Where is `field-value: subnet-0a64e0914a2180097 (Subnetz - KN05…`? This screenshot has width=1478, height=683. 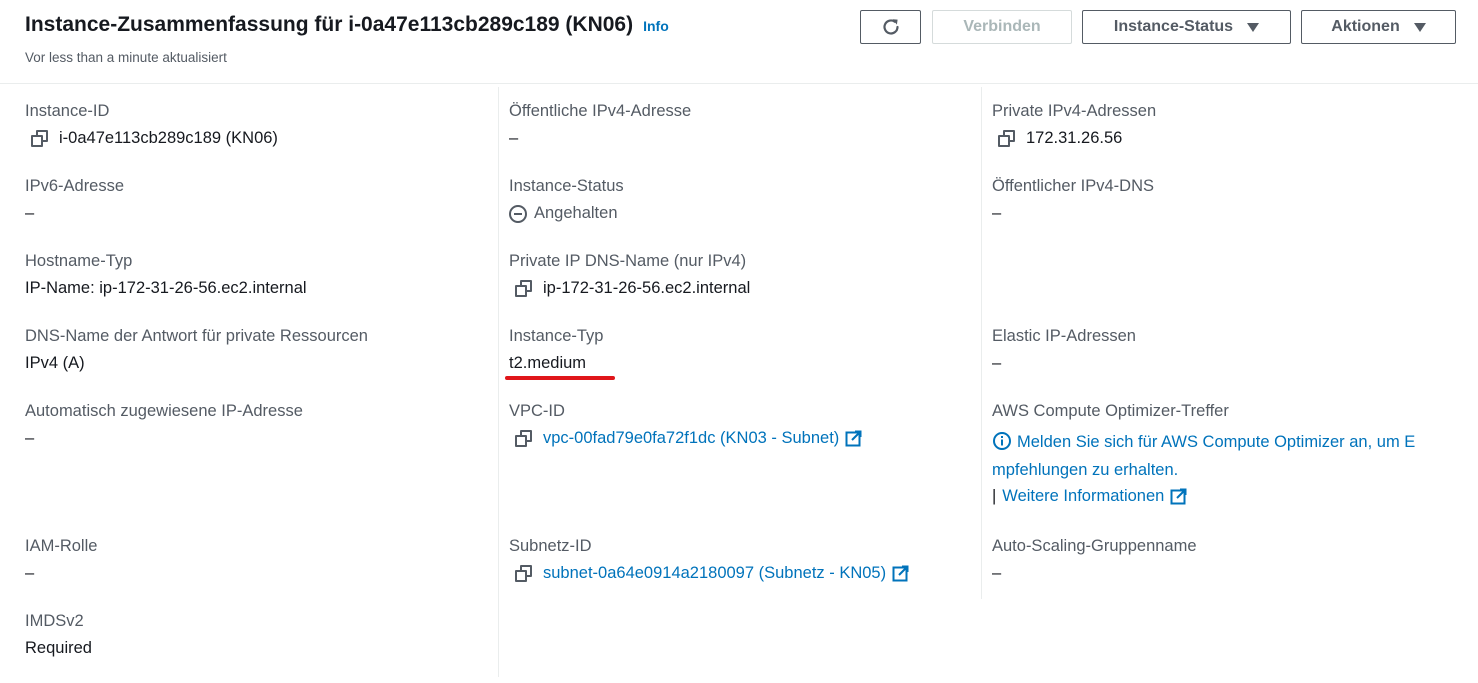 field-value: subnet-0a64e0914a2180097 (Subnetz - KN05… is located at coordinates (709, 573).